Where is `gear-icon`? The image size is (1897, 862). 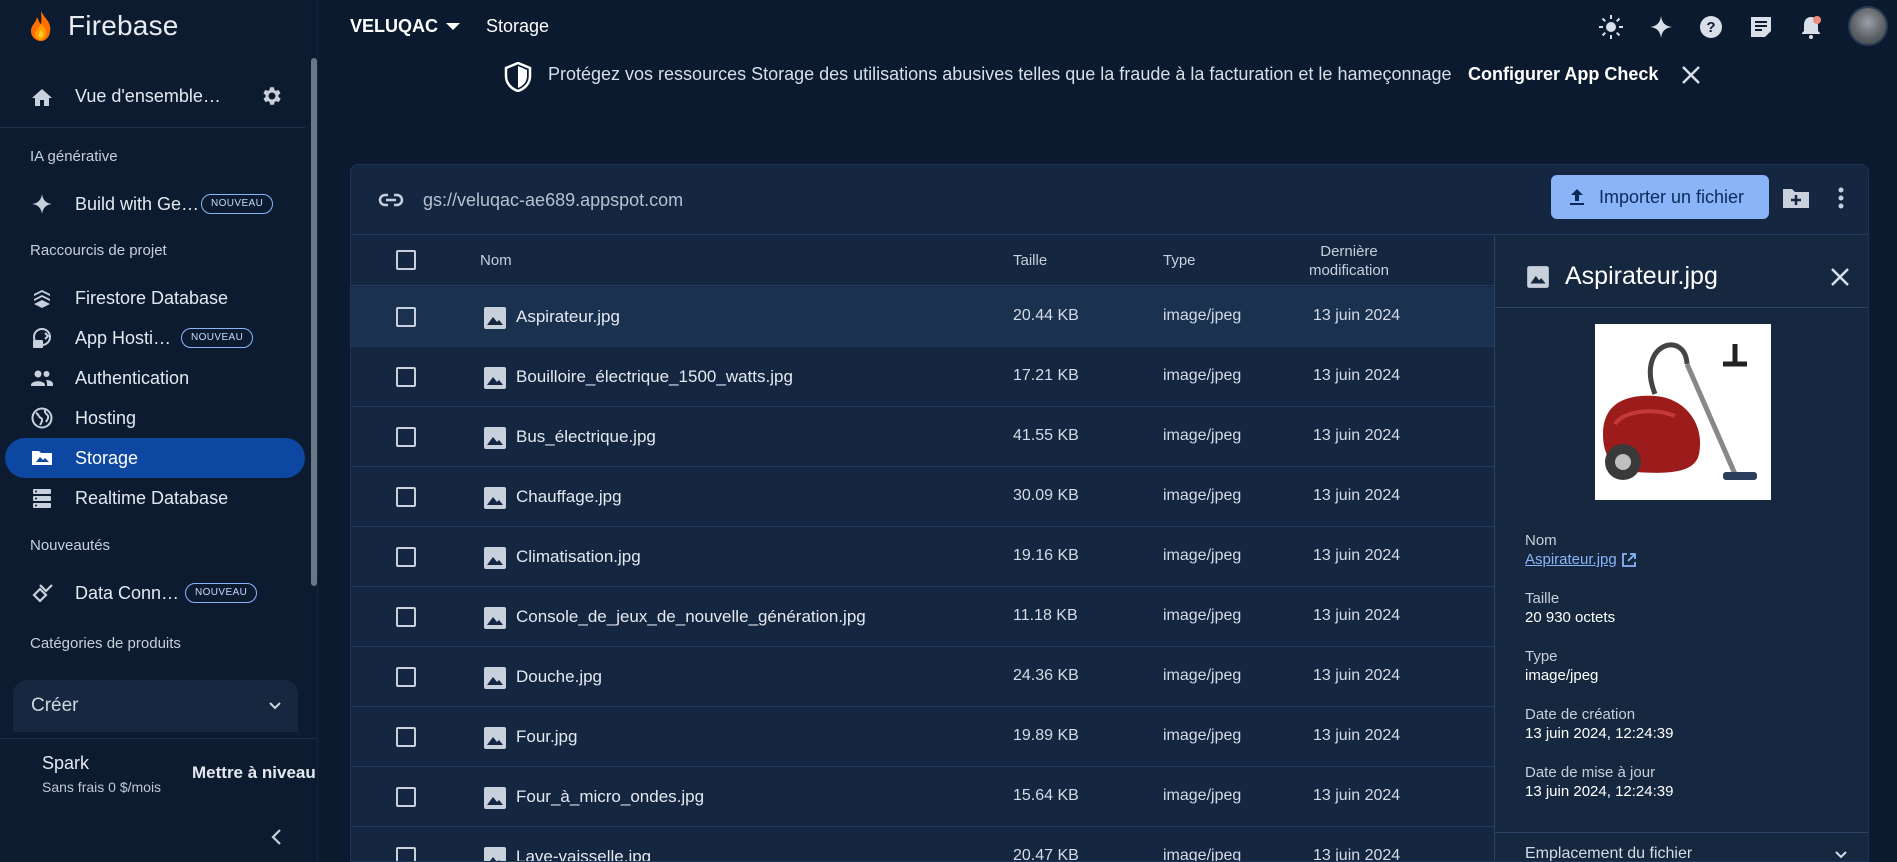
gear-icon is located at coordinates (272, 96).